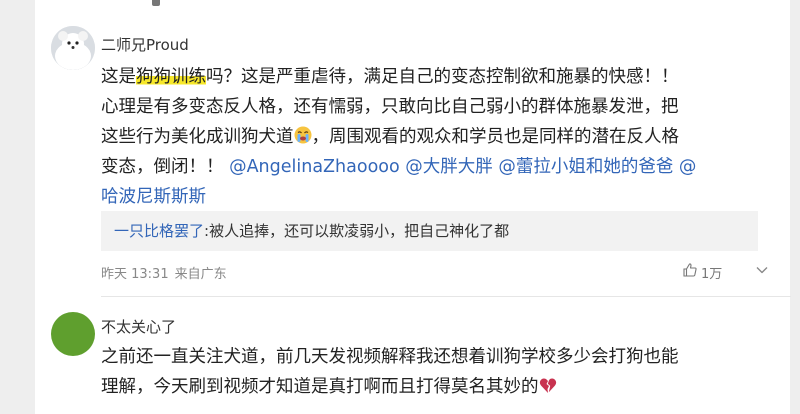 The image size is (800, 414). What do you see at coordinates (390, 107) in the screenshot?
I see `comment-text-line: 心理是有多变态反人格，还有懦弱，只敢向比自己弱小的群体施暴发泄，把` at bounding box center [390, 107].